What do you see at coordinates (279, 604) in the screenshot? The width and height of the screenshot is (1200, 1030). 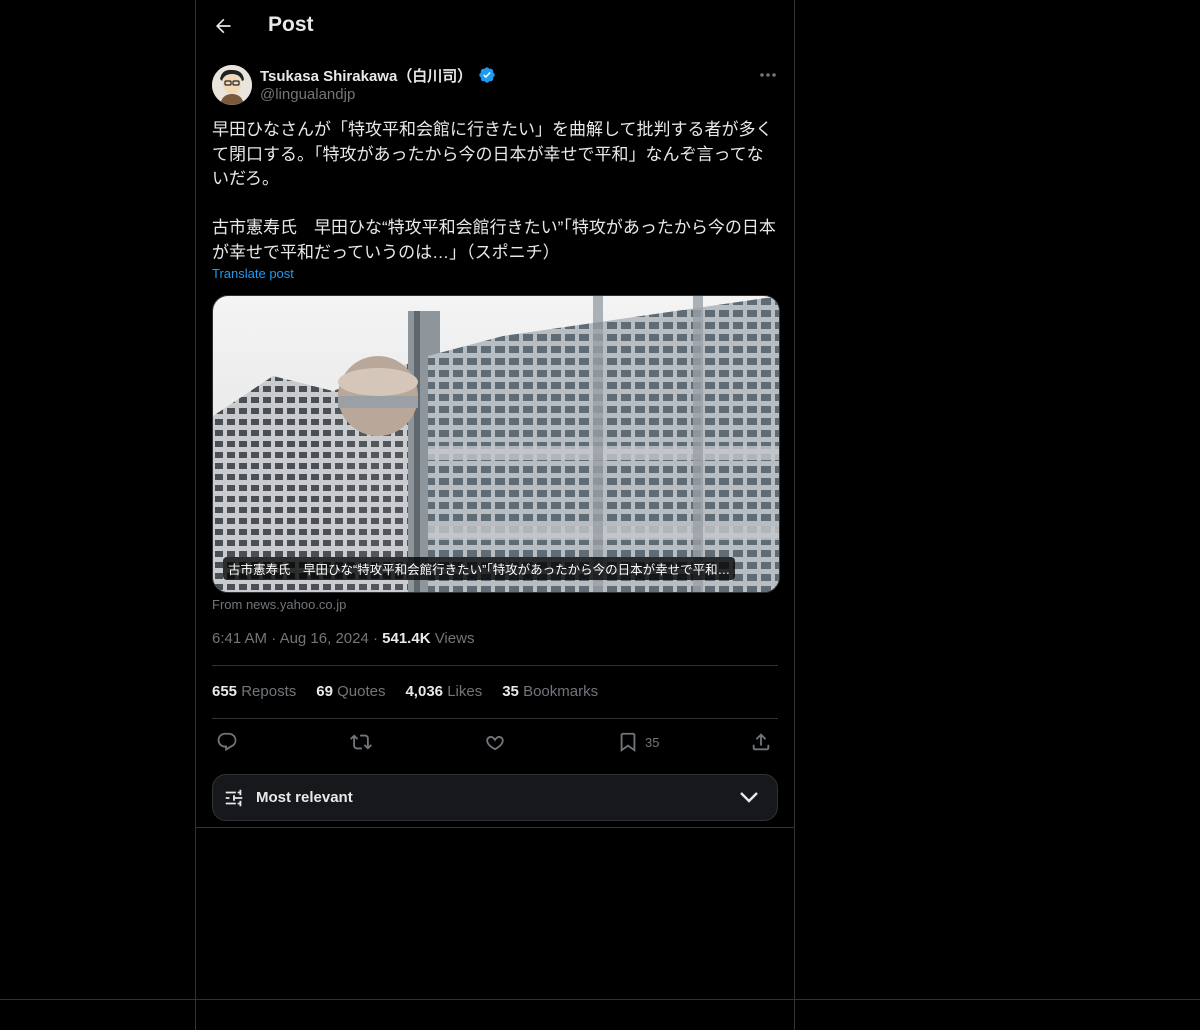 I see `card-source: From news.yahoo.co.jp` at bounding box center [279, 604].